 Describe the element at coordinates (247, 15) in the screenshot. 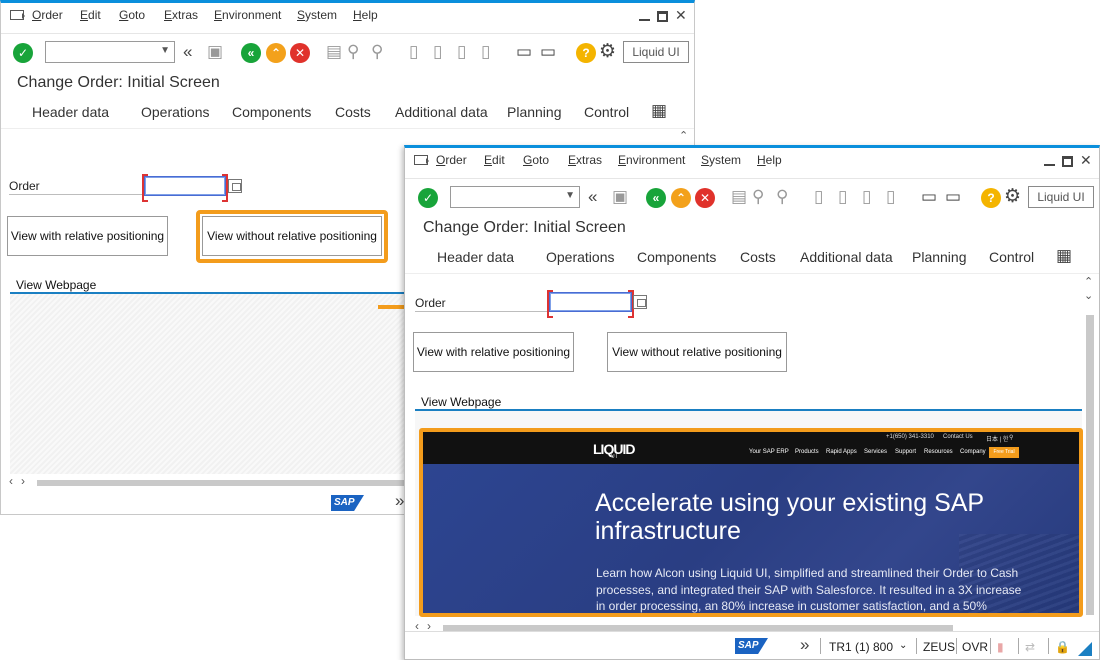

I see `menu-environment: Environment` at that location.